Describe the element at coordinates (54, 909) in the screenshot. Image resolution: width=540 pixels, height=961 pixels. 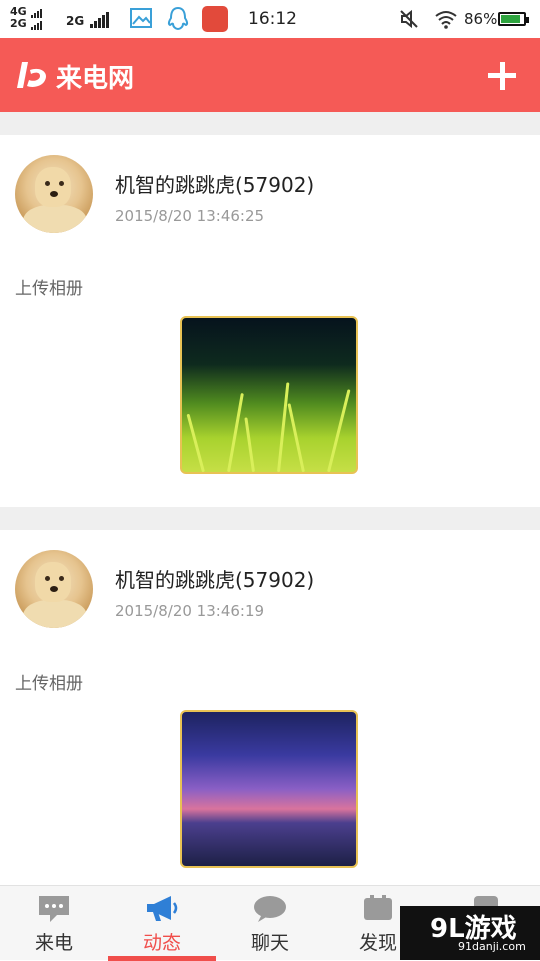
I see `chat-bubble-icon` at that location.